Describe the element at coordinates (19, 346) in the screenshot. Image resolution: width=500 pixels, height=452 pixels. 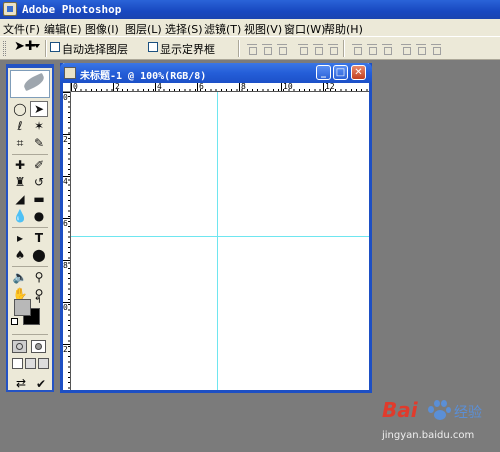
I see `standard-mode-button` at that location.